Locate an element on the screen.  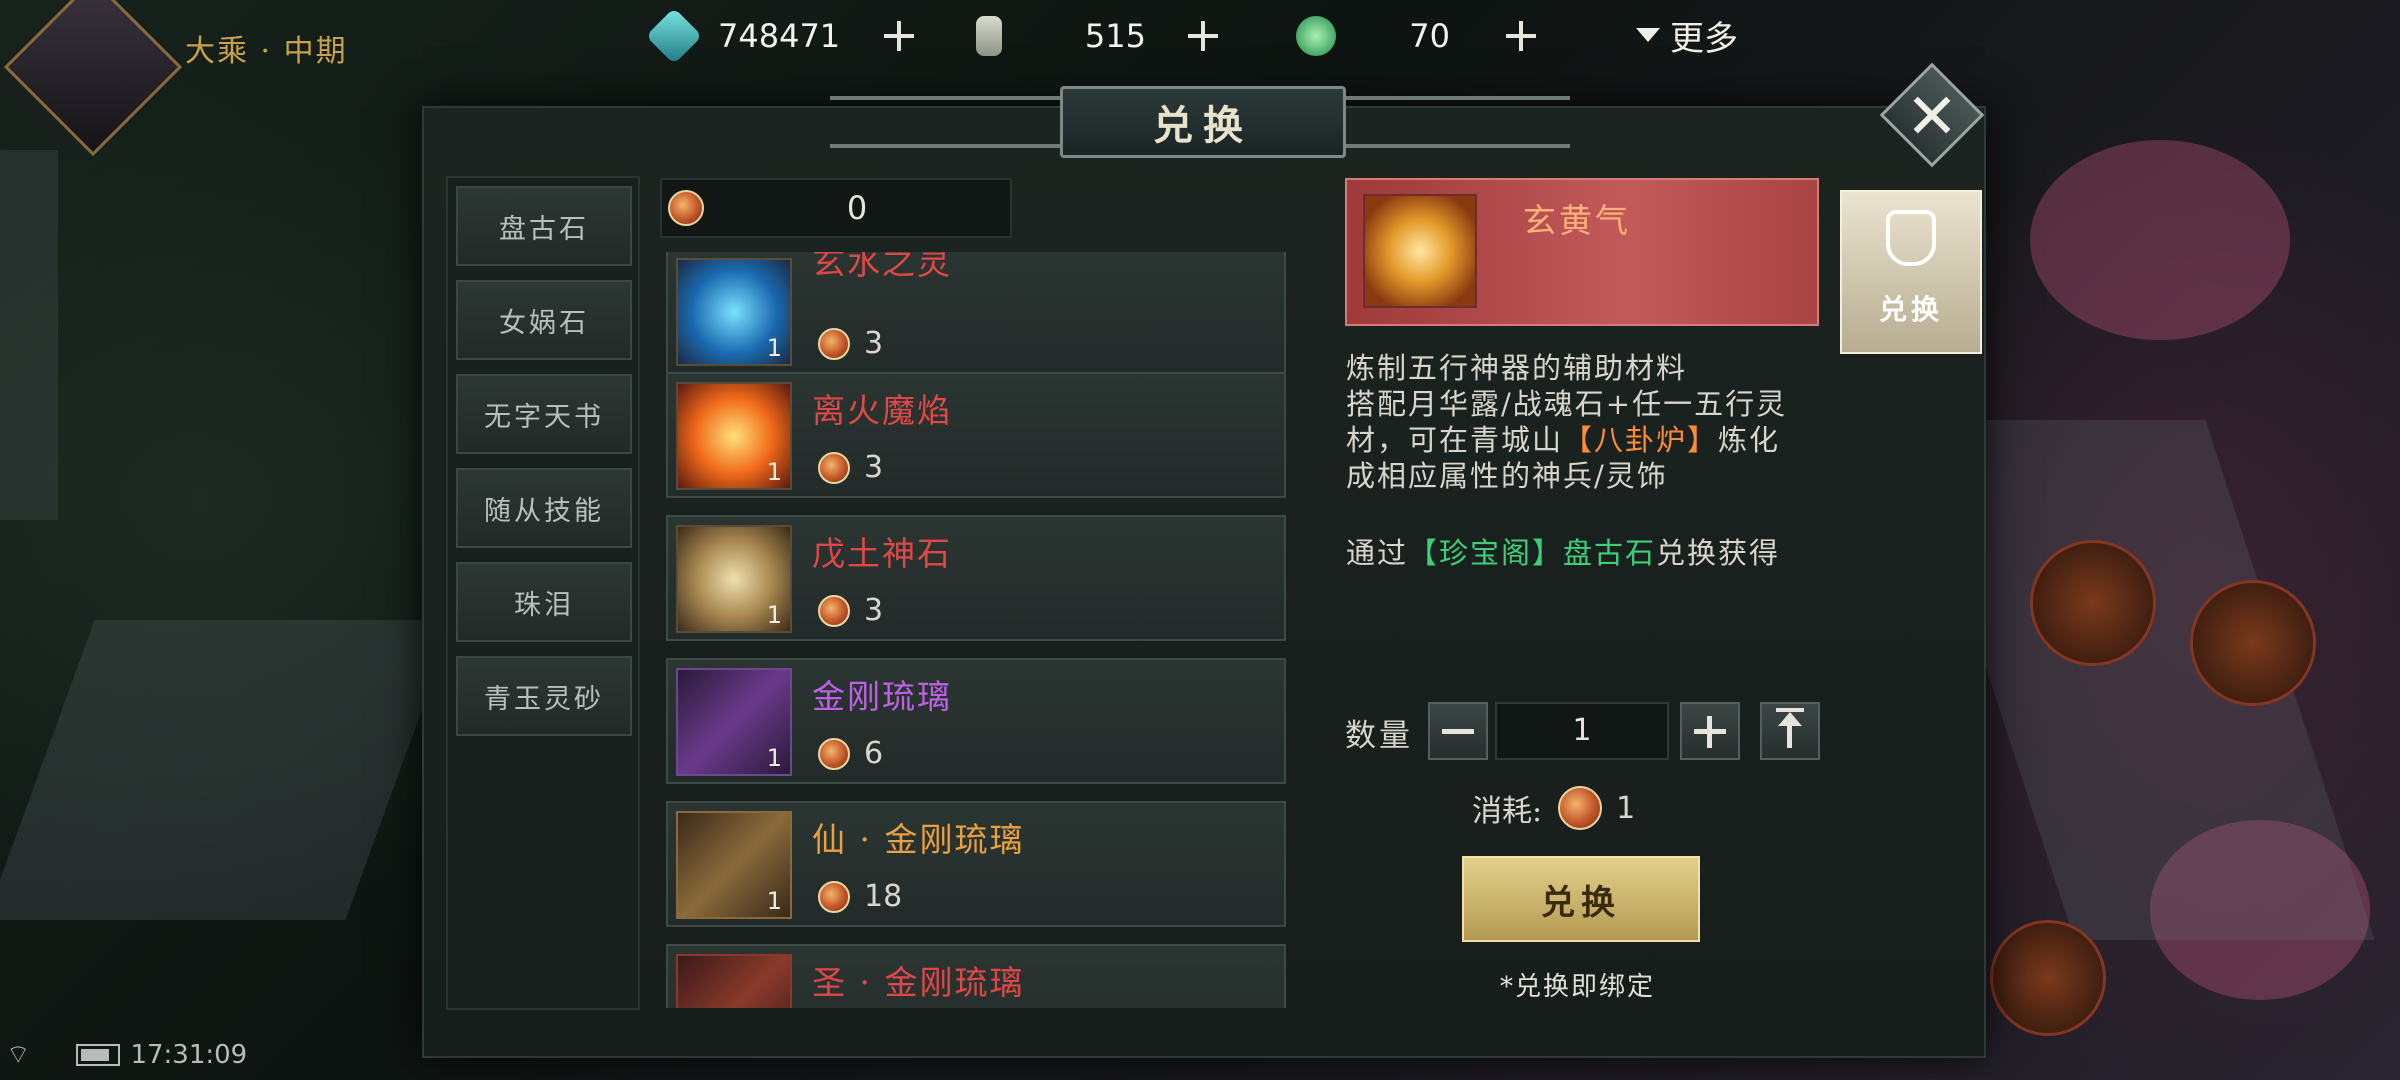
resource-spirit-crystal: 748471 is located at coordinates (781, 36).